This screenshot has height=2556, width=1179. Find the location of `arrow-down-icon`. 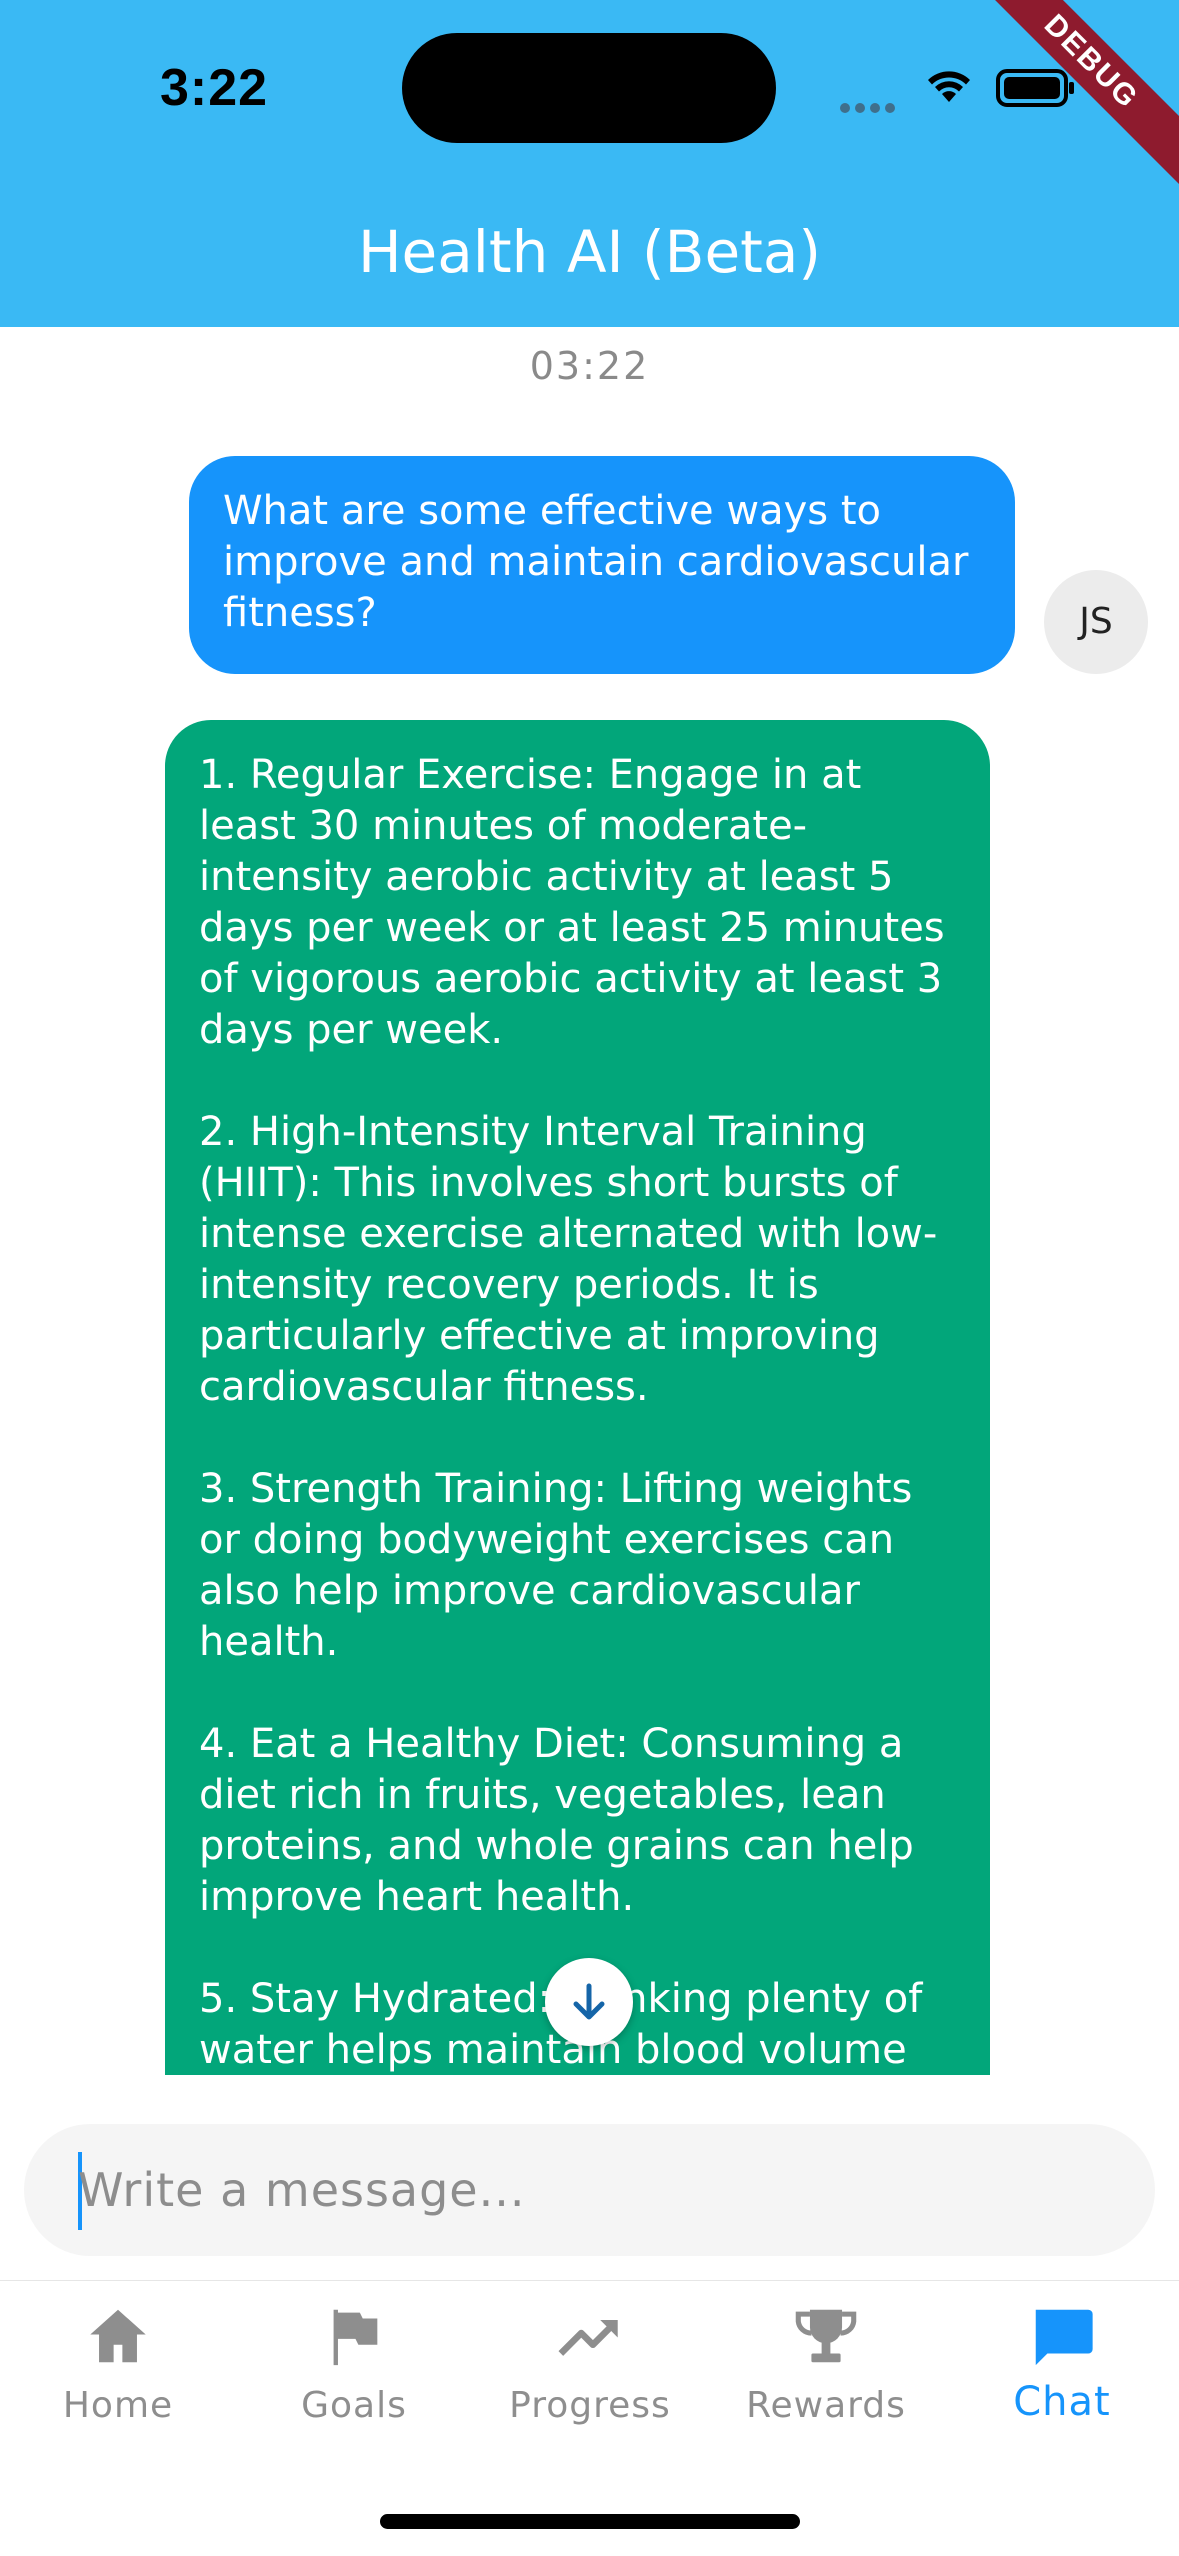

arrow-down-icon is located at coordinates (589, 2001).